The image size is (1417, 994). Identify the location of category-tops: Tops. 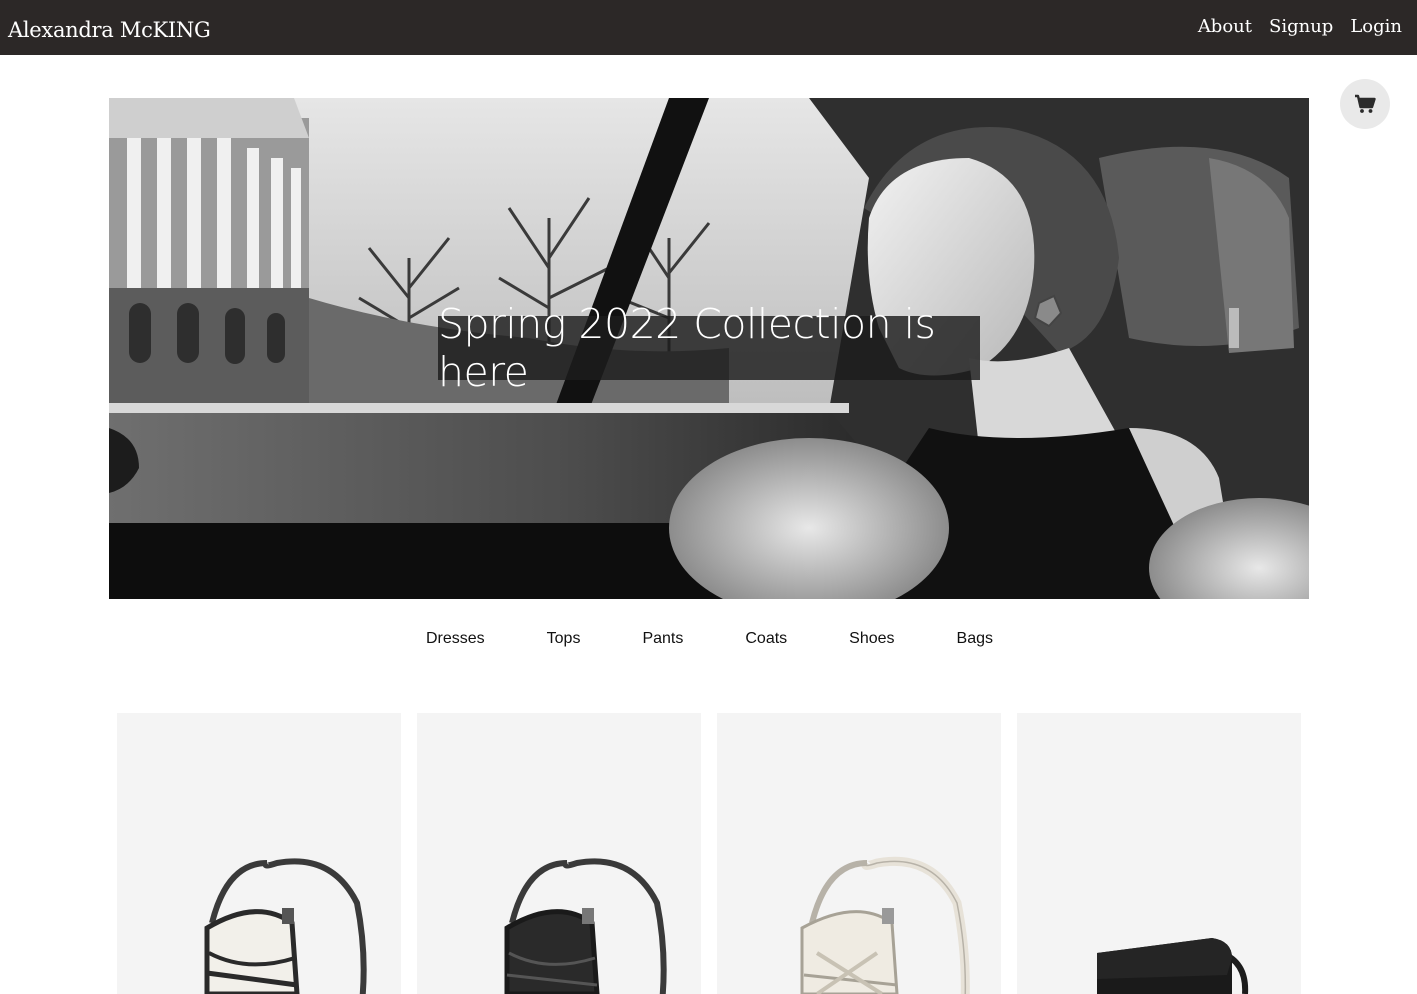
(564, 642).